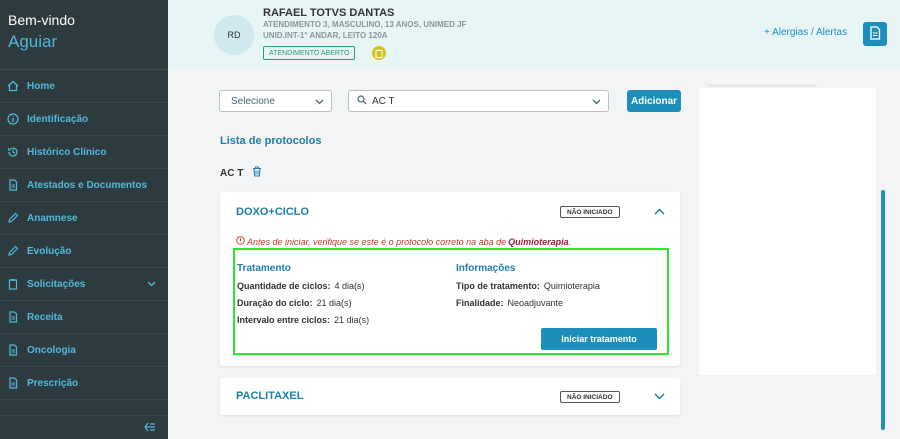 The width and height of the screenshot is (900, 439). What do you see at coordinates (654, 101) in the screenshot?
I see `add-button: Adicionar` at bounding box center [654, 101].